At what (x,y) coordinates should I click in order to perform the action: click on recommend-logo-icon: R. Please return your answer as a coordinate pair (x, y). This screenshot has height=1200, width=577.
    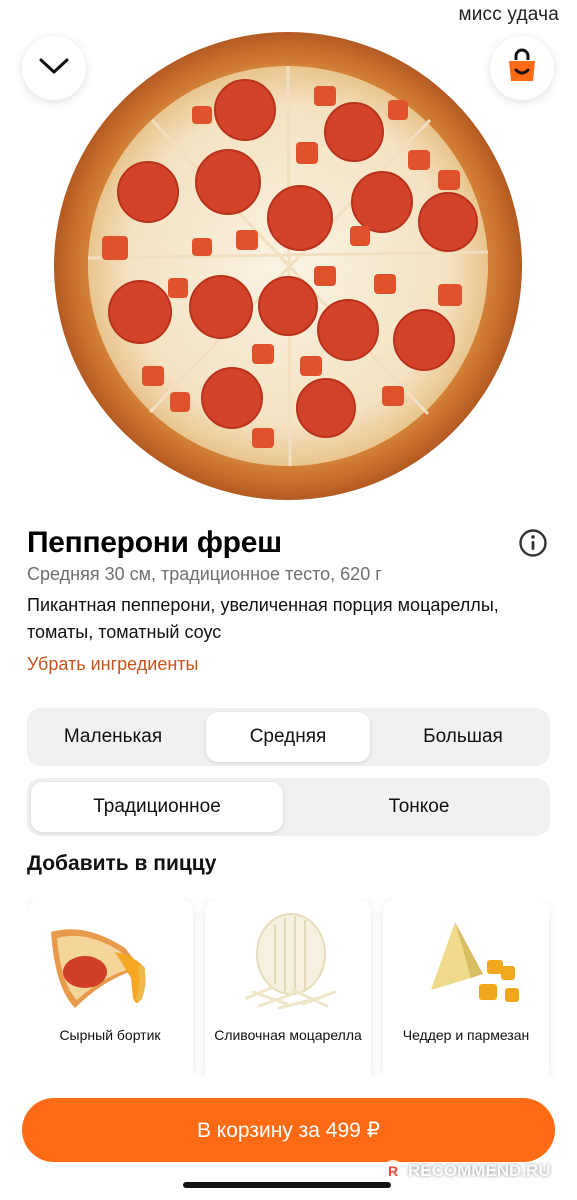
    Looking at the image, I should click on (393, 1171).